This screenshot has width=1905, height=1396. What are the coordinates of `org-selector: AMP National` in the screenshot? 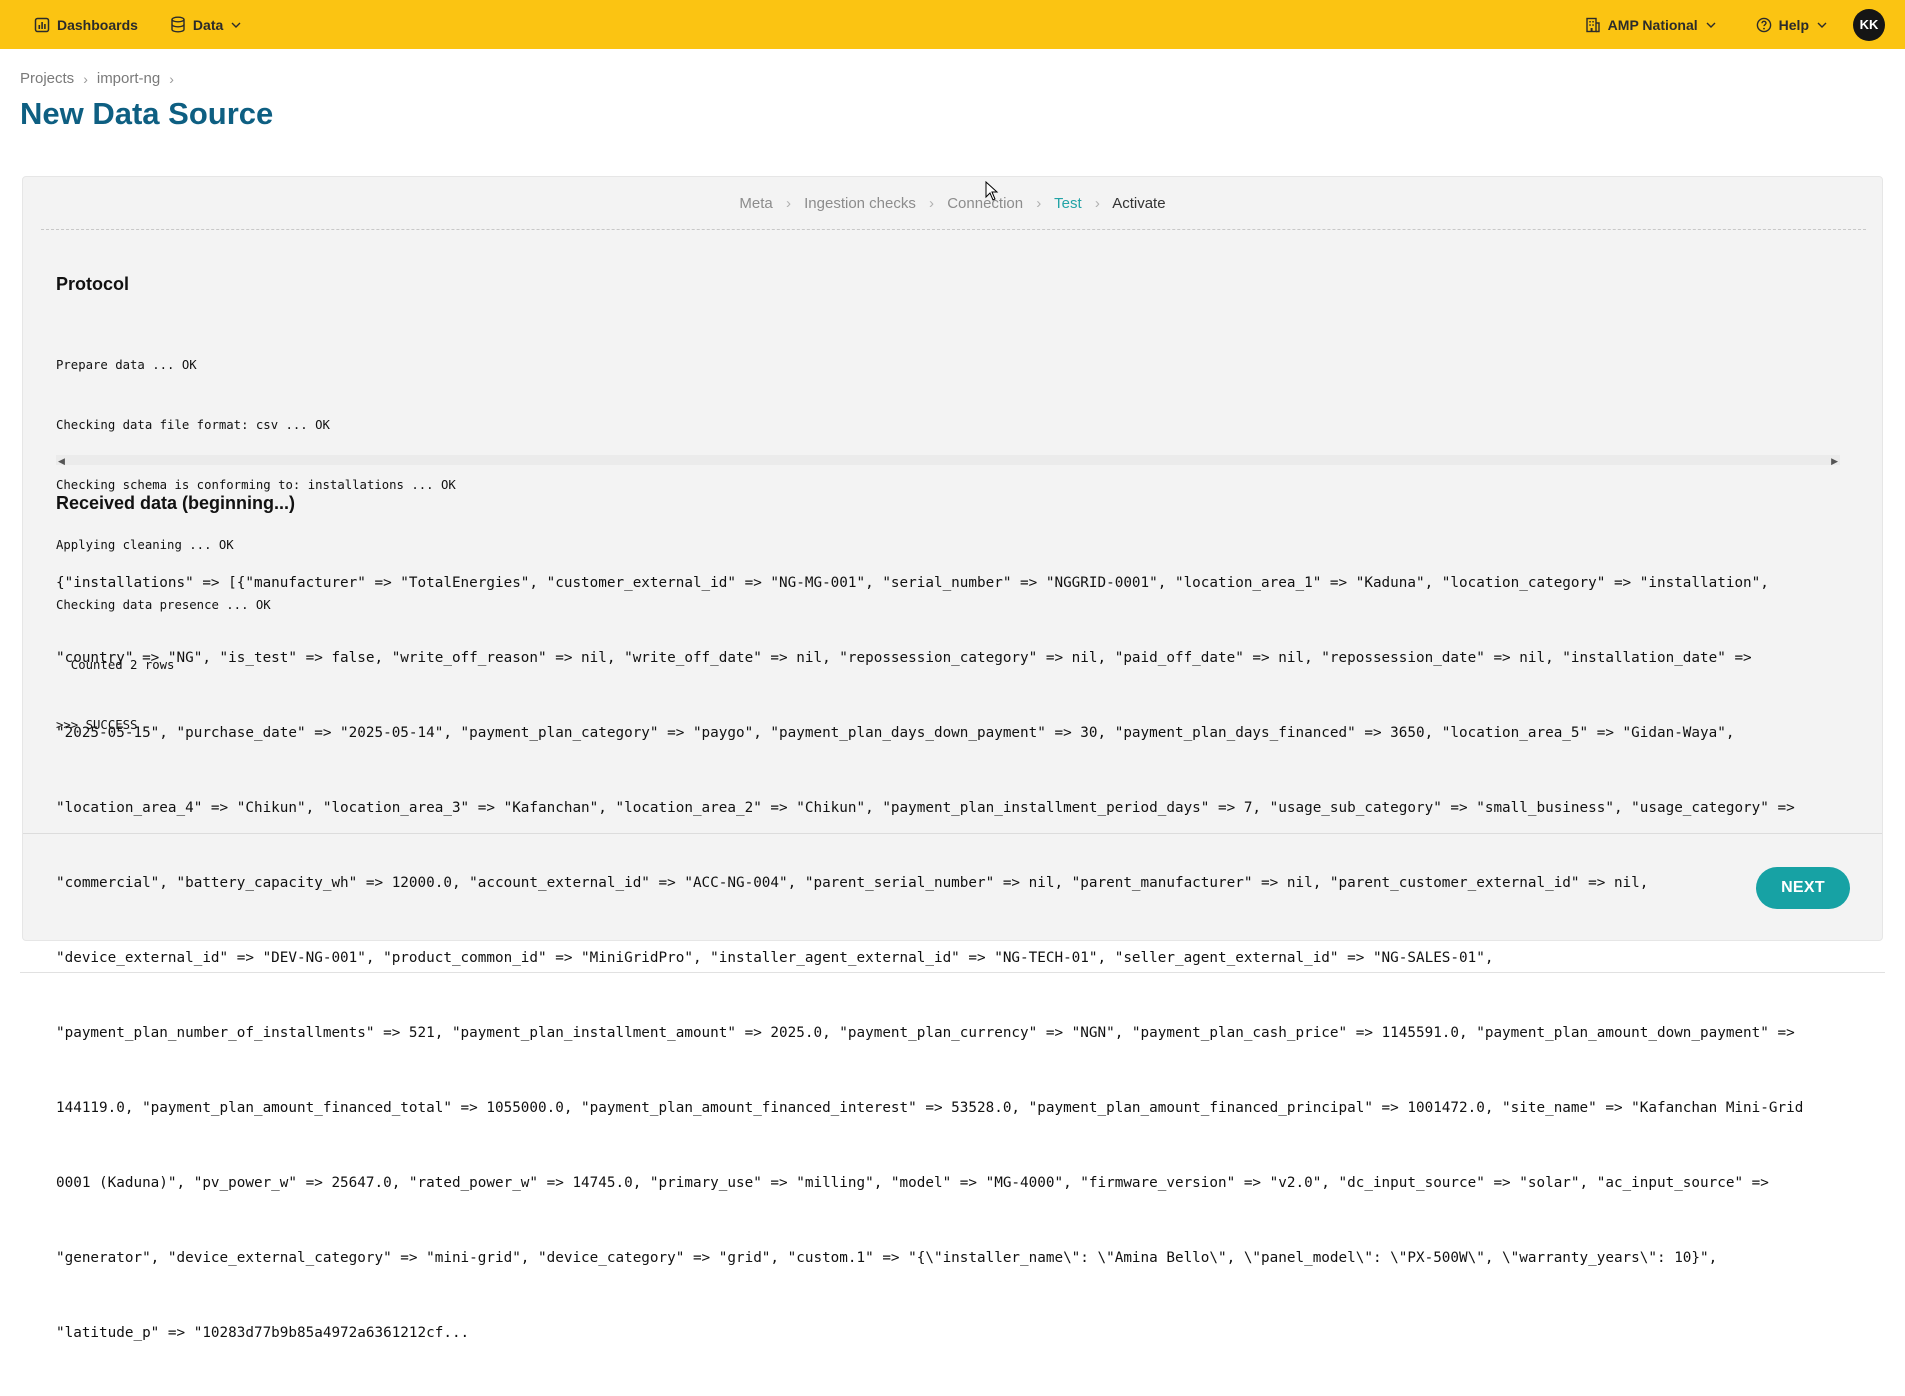 It's located at (1650, 25).